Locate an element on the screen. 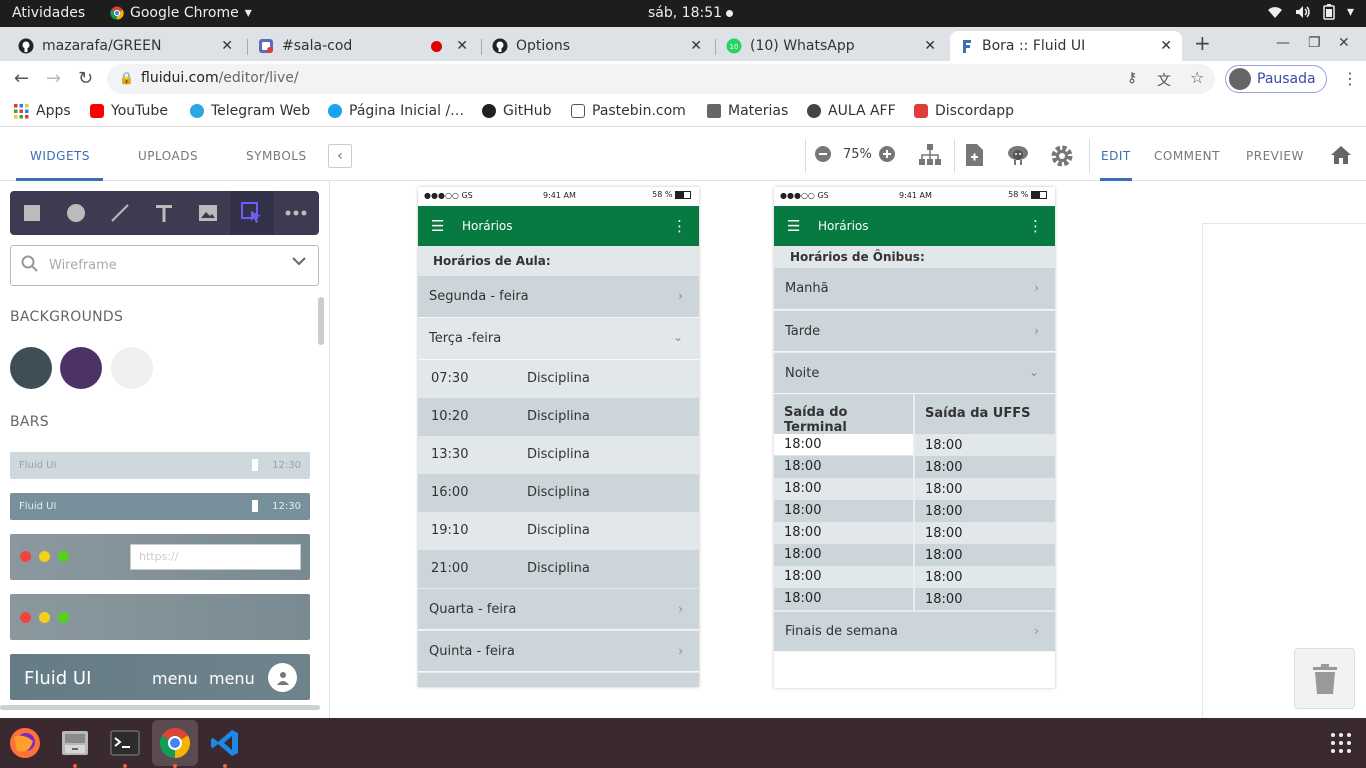 This screenshot has height=768, width=1366. back-icon: ← is located at coordinates (21, 78).